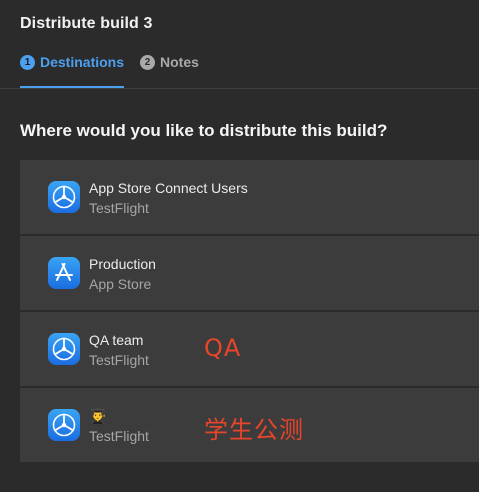 The image size is (479, 492). I want to click on destination-row-qa-team: QA team TestFlight QA, so click(249, 349).